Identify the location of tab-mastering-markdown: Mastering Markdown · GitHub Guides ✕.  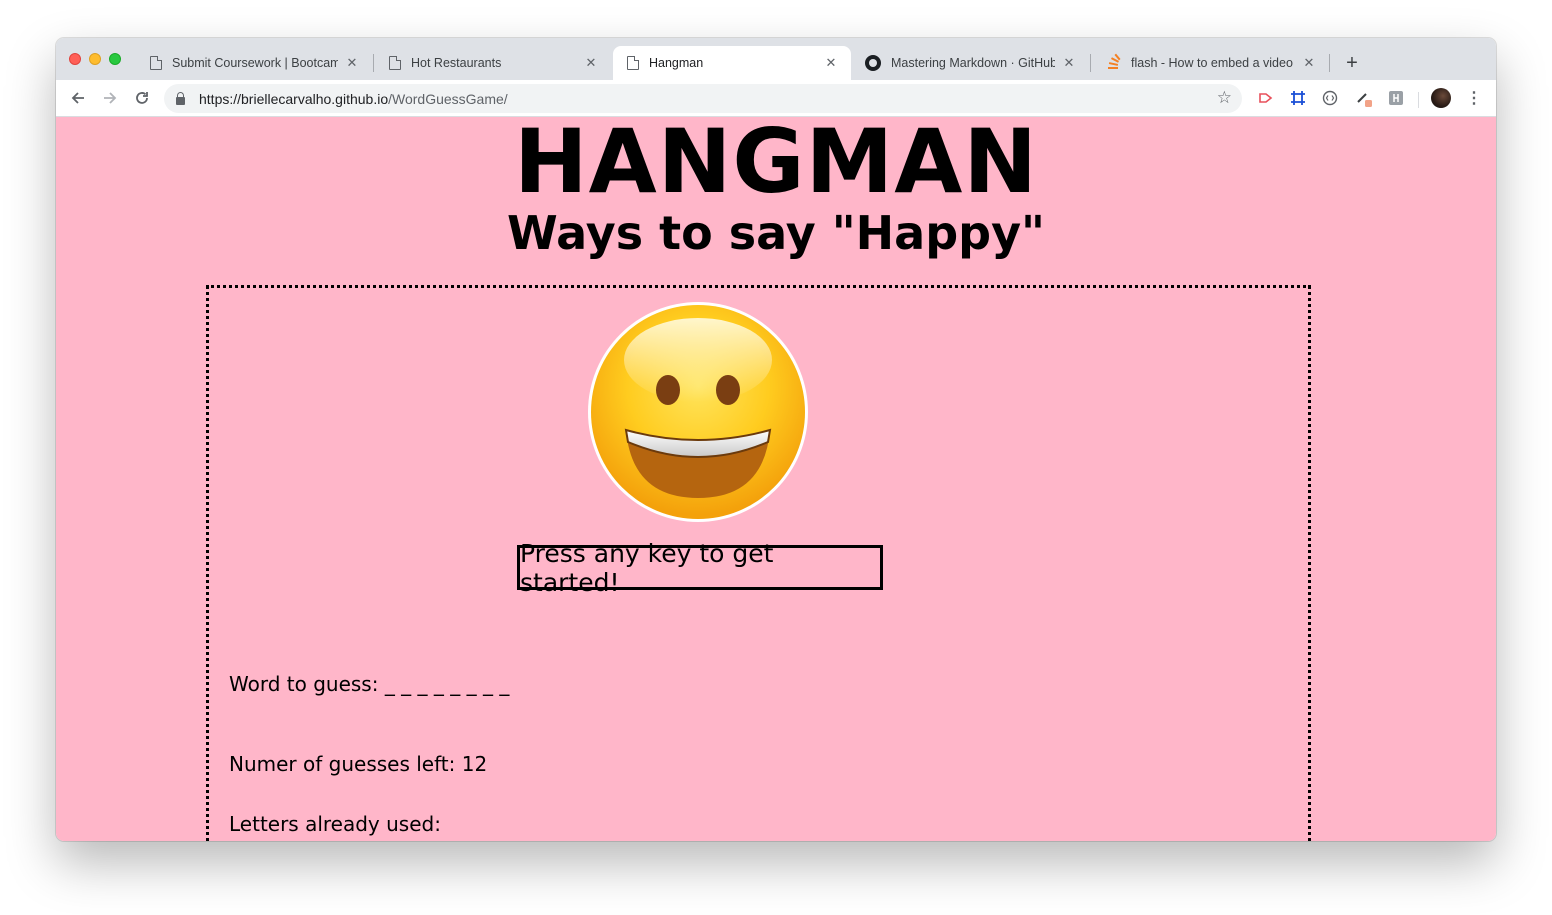
(970, 63).